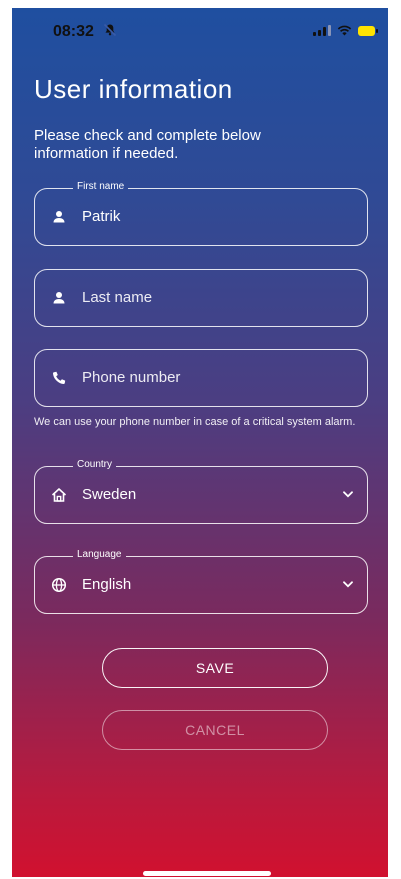 This screenshot has height=879, width=401. Describe the element at coordinates (200, 28) in the screenshot. I see `status-bar: 08:32` at that location.